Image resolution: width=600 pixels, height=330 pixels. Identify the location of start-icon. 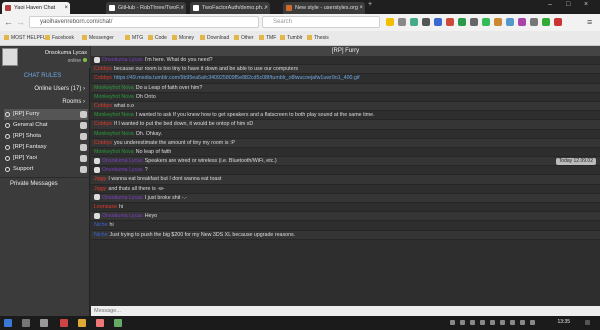
(8, 323).